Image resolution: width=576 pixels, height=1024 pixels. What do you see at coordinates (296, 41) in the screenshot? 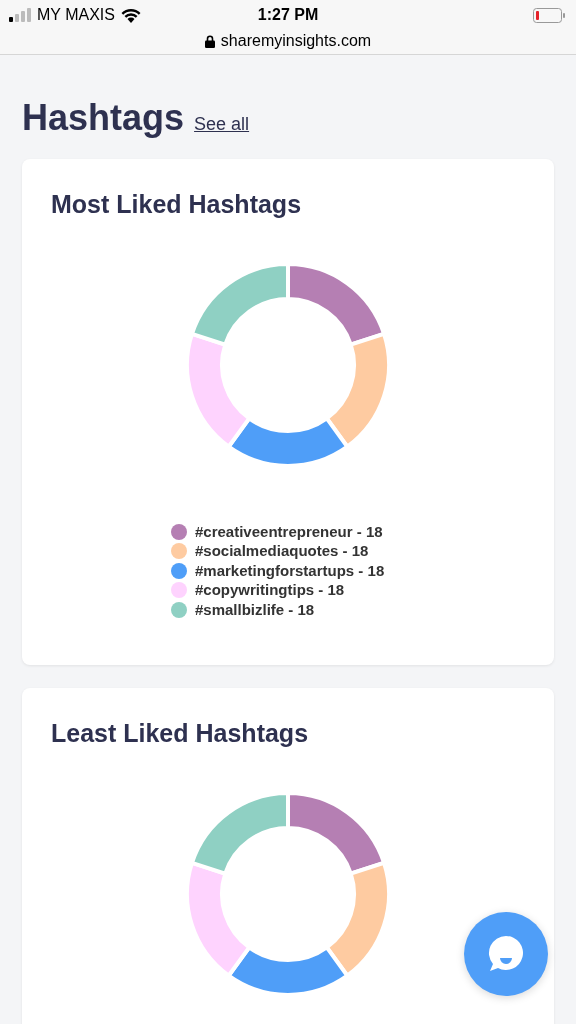
I see `url-text: sharemyinsights.com` at bounding box center [296, 41].